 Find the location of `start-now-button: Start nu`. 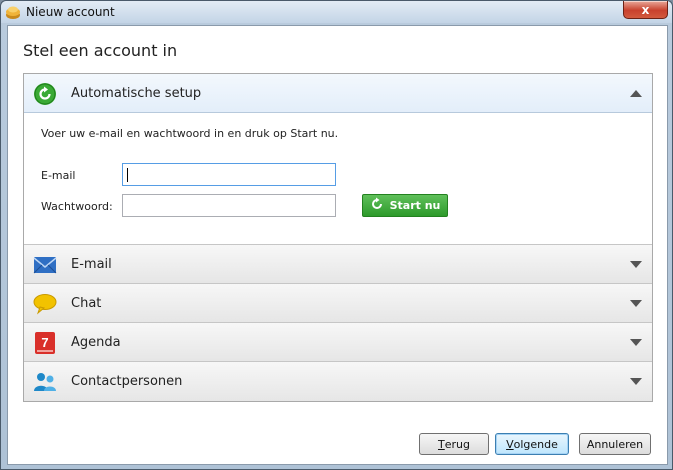

start-now-button: Start nu is located at coordinates (405, 205).